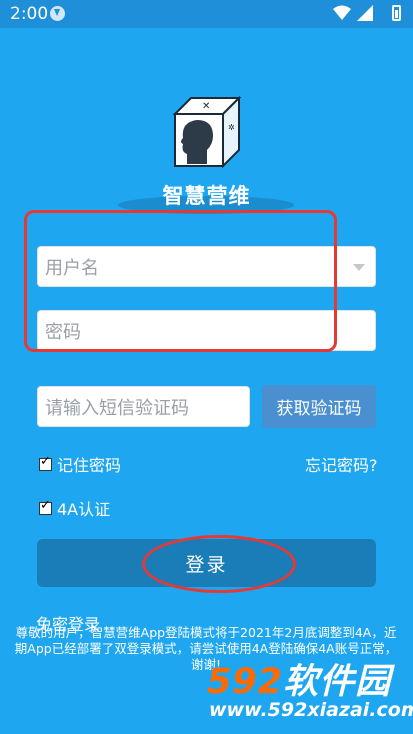  I want to click on remember-checkbox, so click(45, 462).